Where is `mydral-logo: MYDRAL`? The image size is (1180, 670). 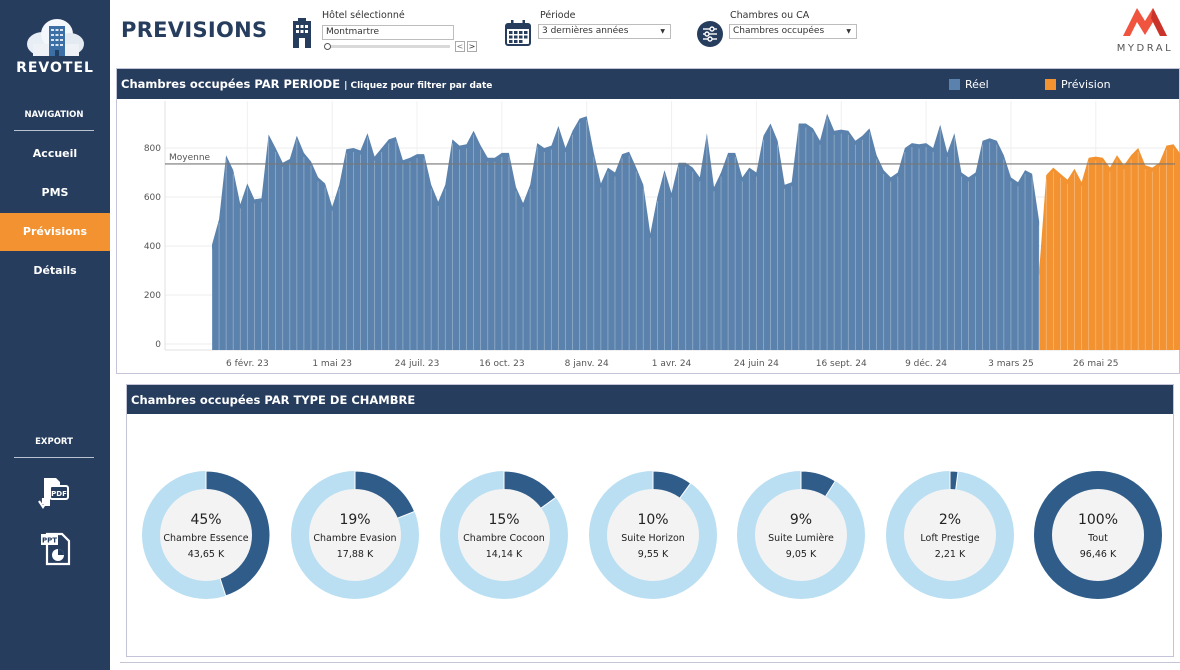
mydral-logo: MYDRAL is located at coordinates (1145, 29).